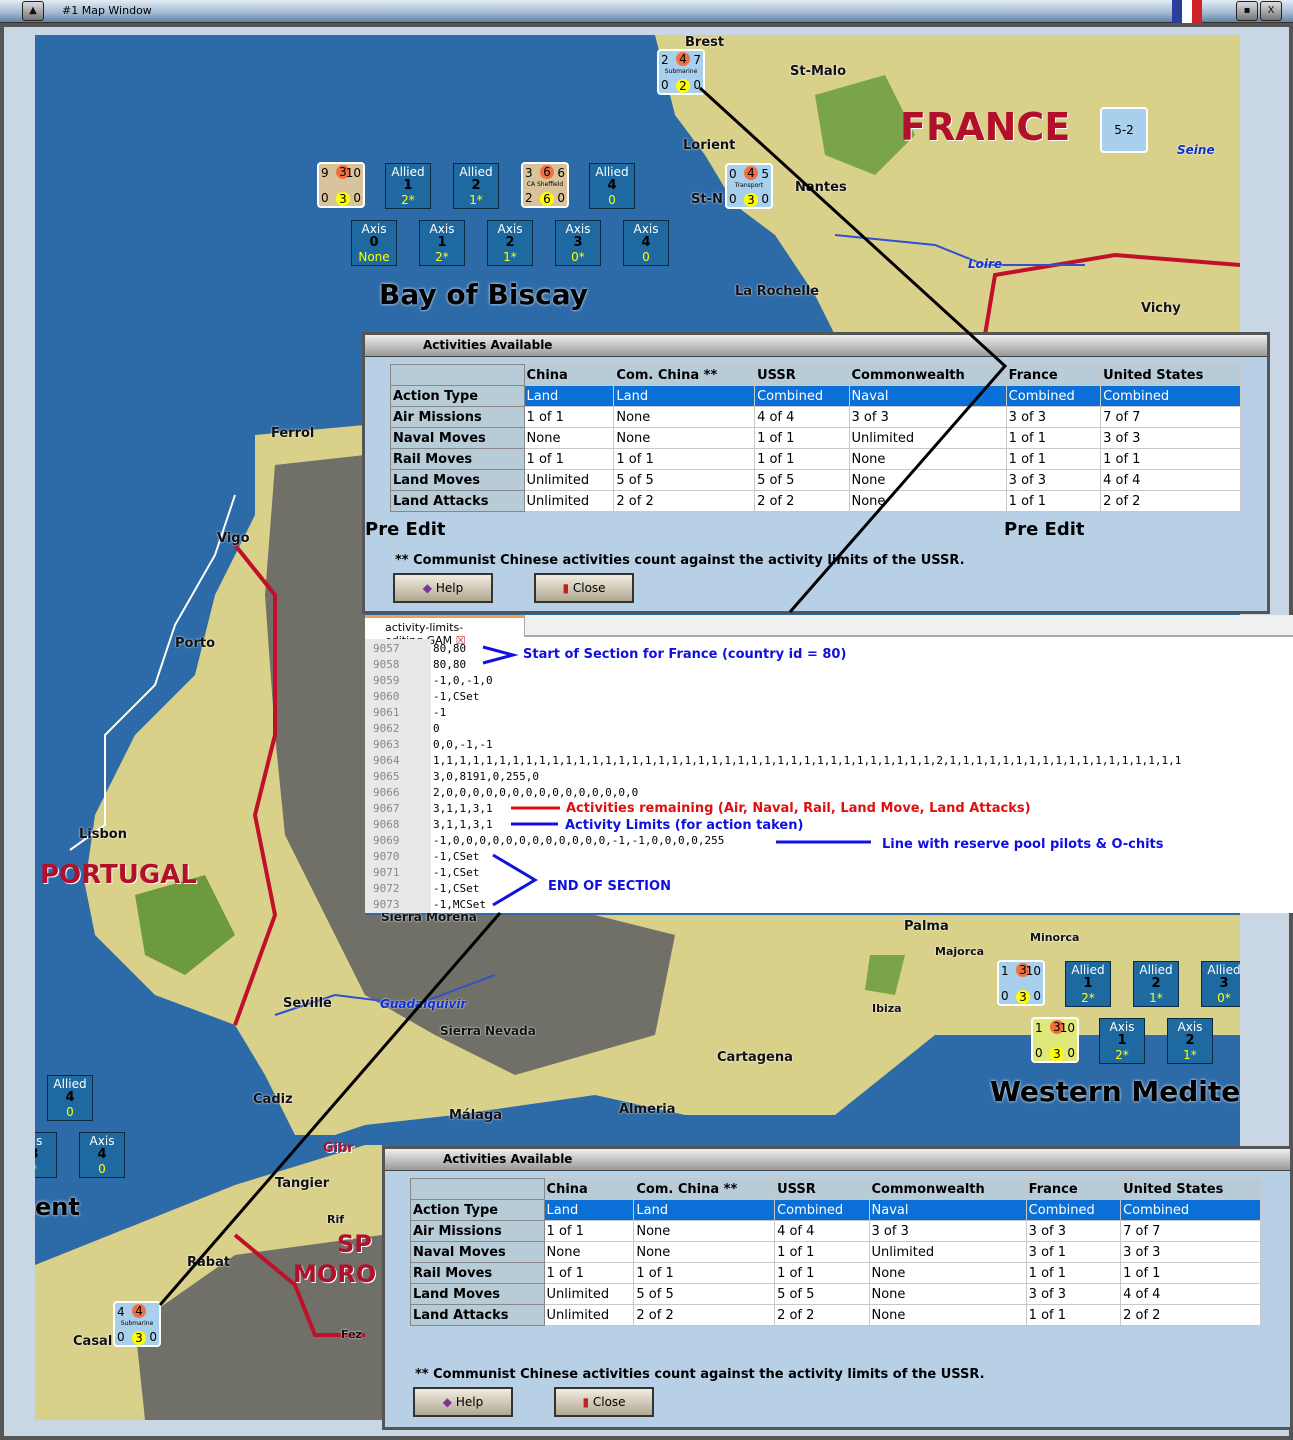 This screenshot has width=1293, height=1440. I want to click on map-label-western-mediterranean: Western Mediter, so click(1115, 1091).